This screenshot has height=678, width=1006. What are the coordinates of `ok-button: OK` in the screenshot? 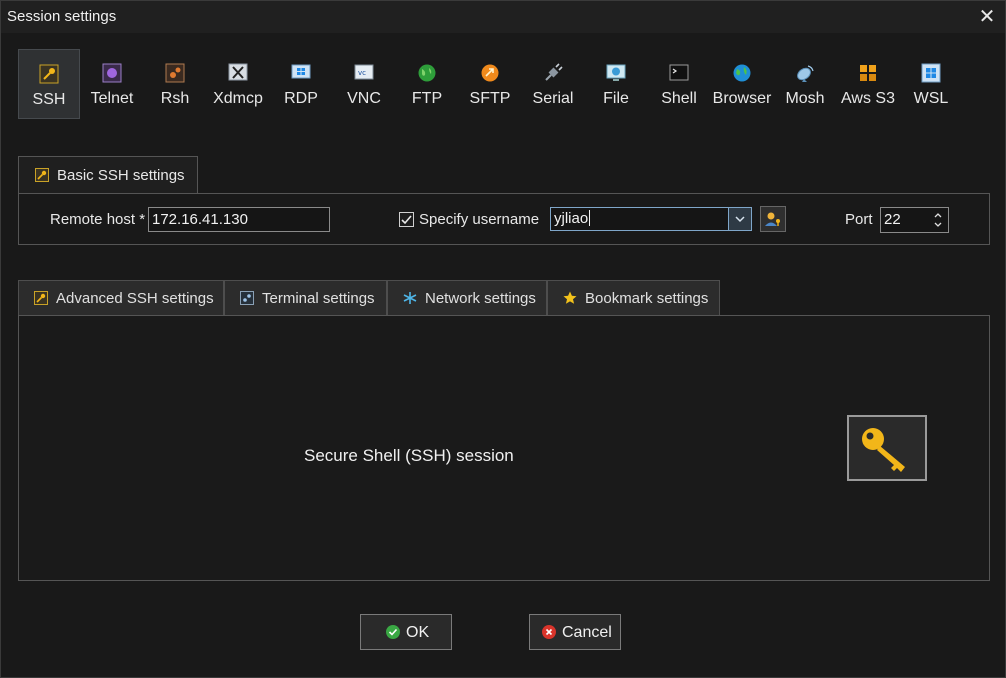 It's located at (406, 632).